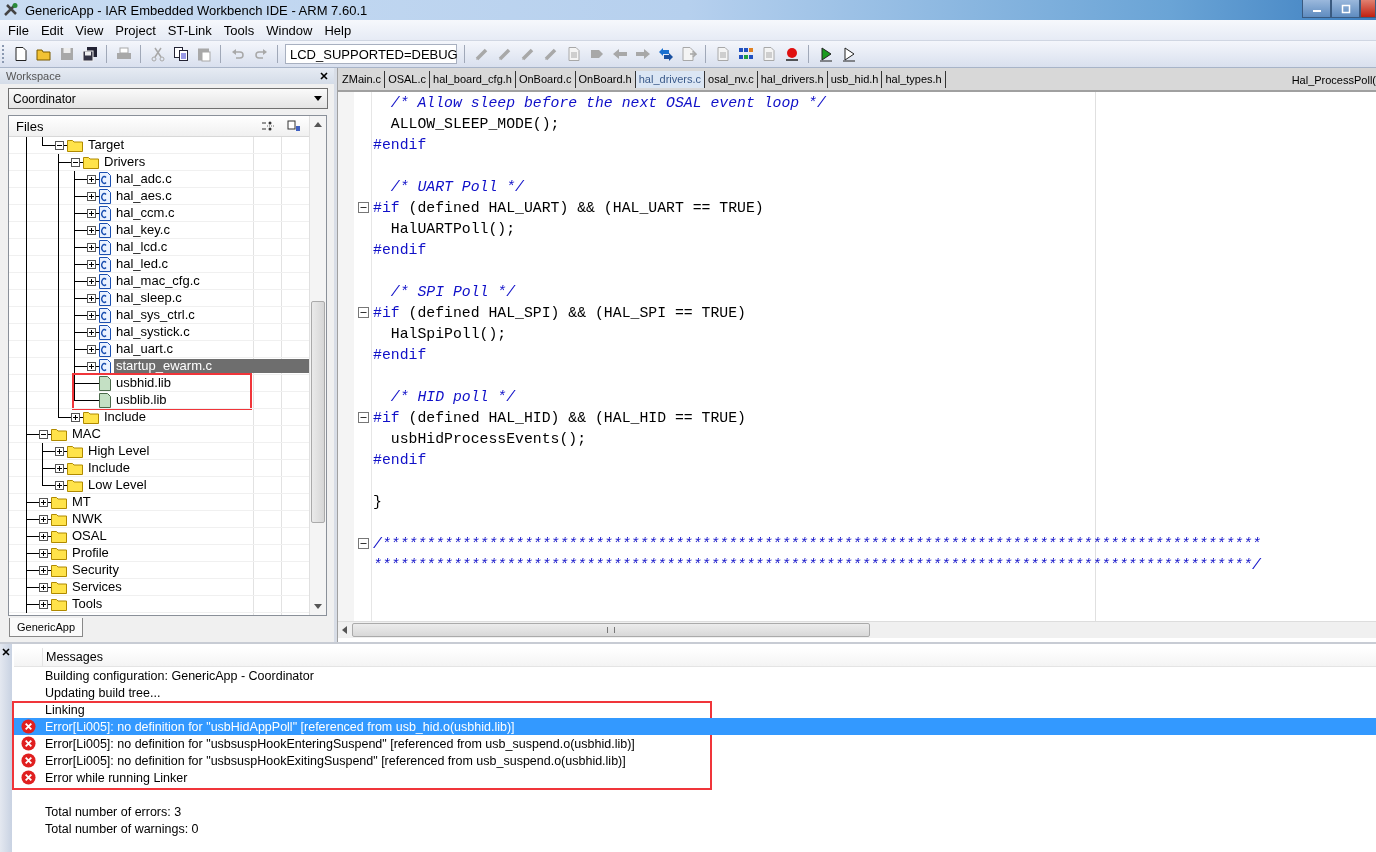 This screenshot has height=852, width=1376. Describe the element at coordinates (1368, 9) in the screenshot. I see `close-button` at that location.